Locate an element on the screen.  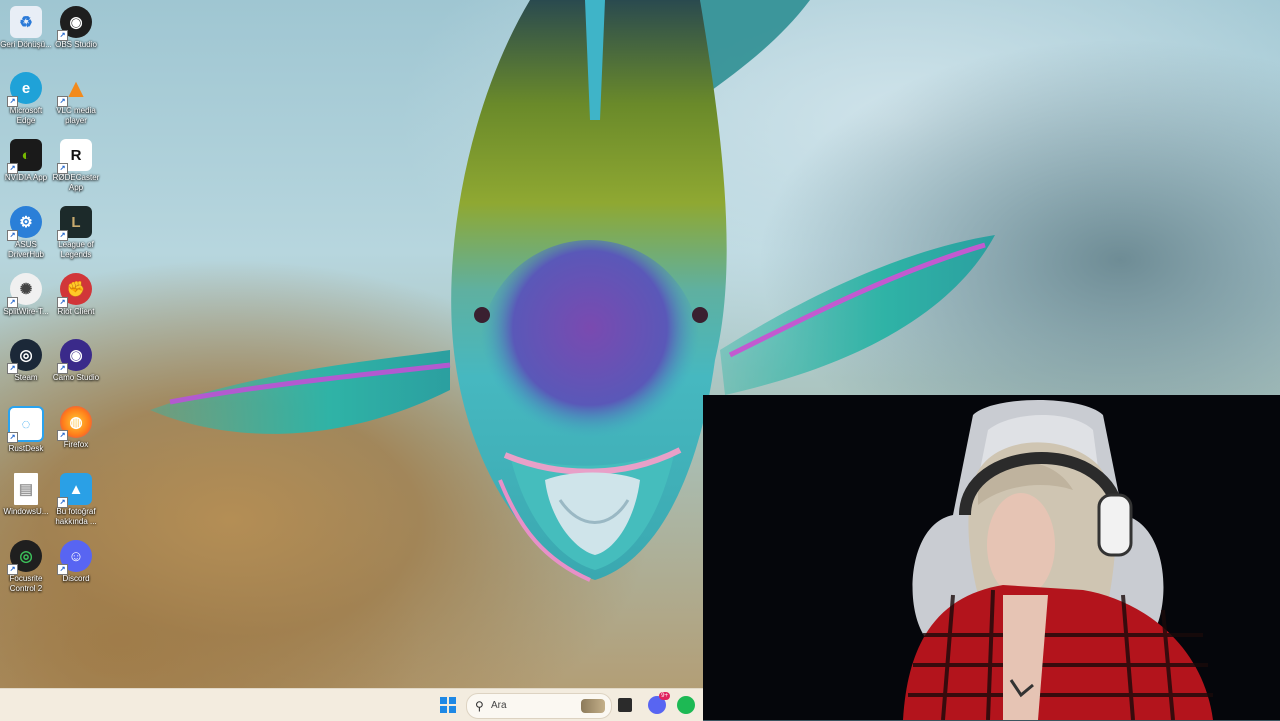
focusrite-icon: ◎ ↗ is located at coordinates (24, 557).